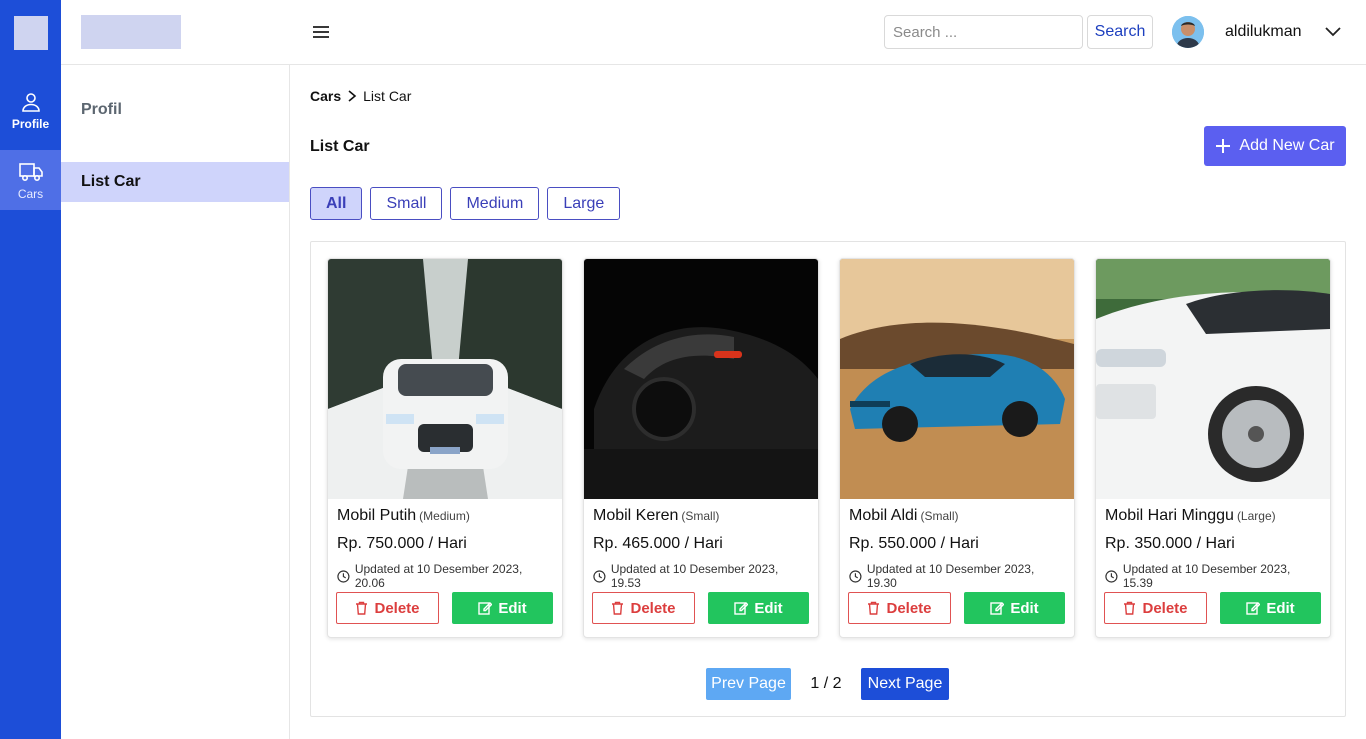 The height and width of the screenshot is (739, 1366). I want to click on filter-small: Small, so click(406, 203).